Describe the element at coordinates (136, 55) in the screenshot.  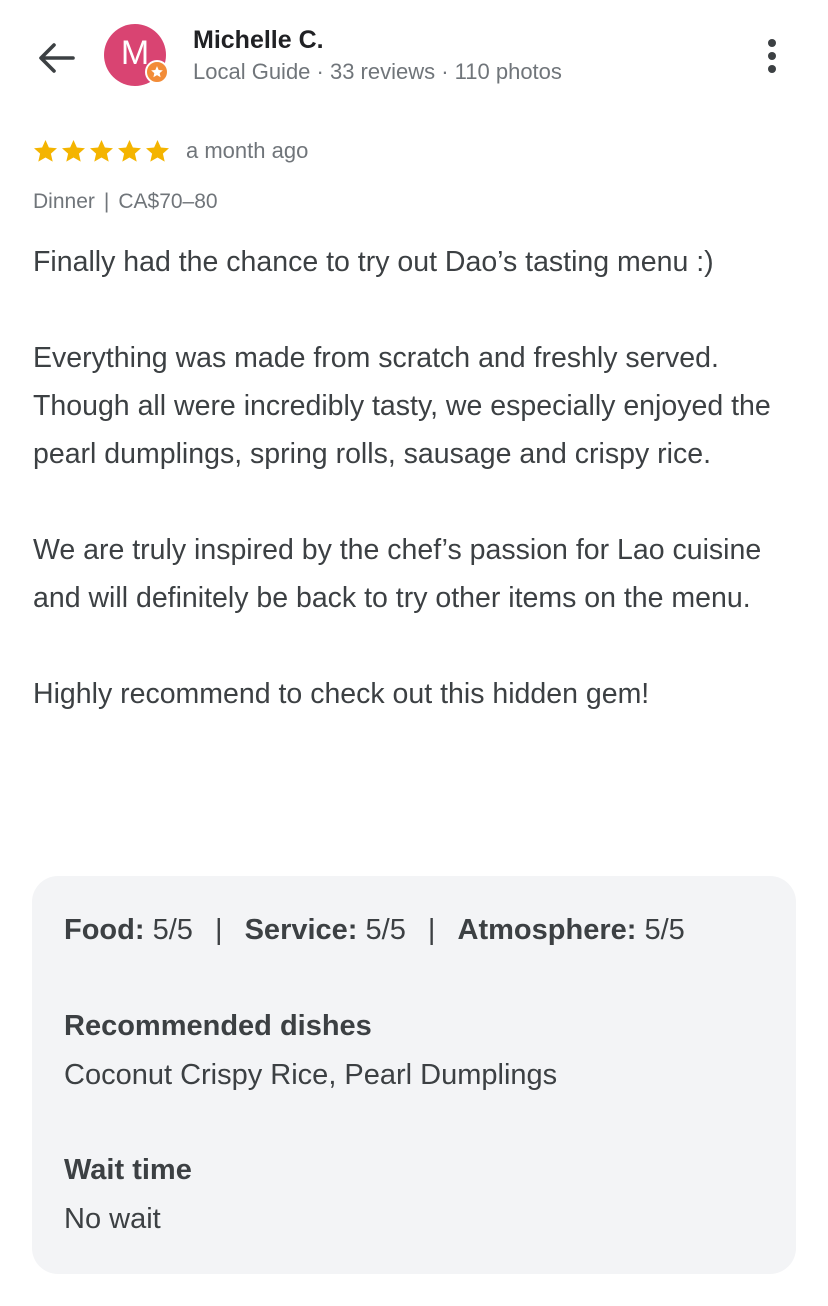
I see `avatar: M` at that location.